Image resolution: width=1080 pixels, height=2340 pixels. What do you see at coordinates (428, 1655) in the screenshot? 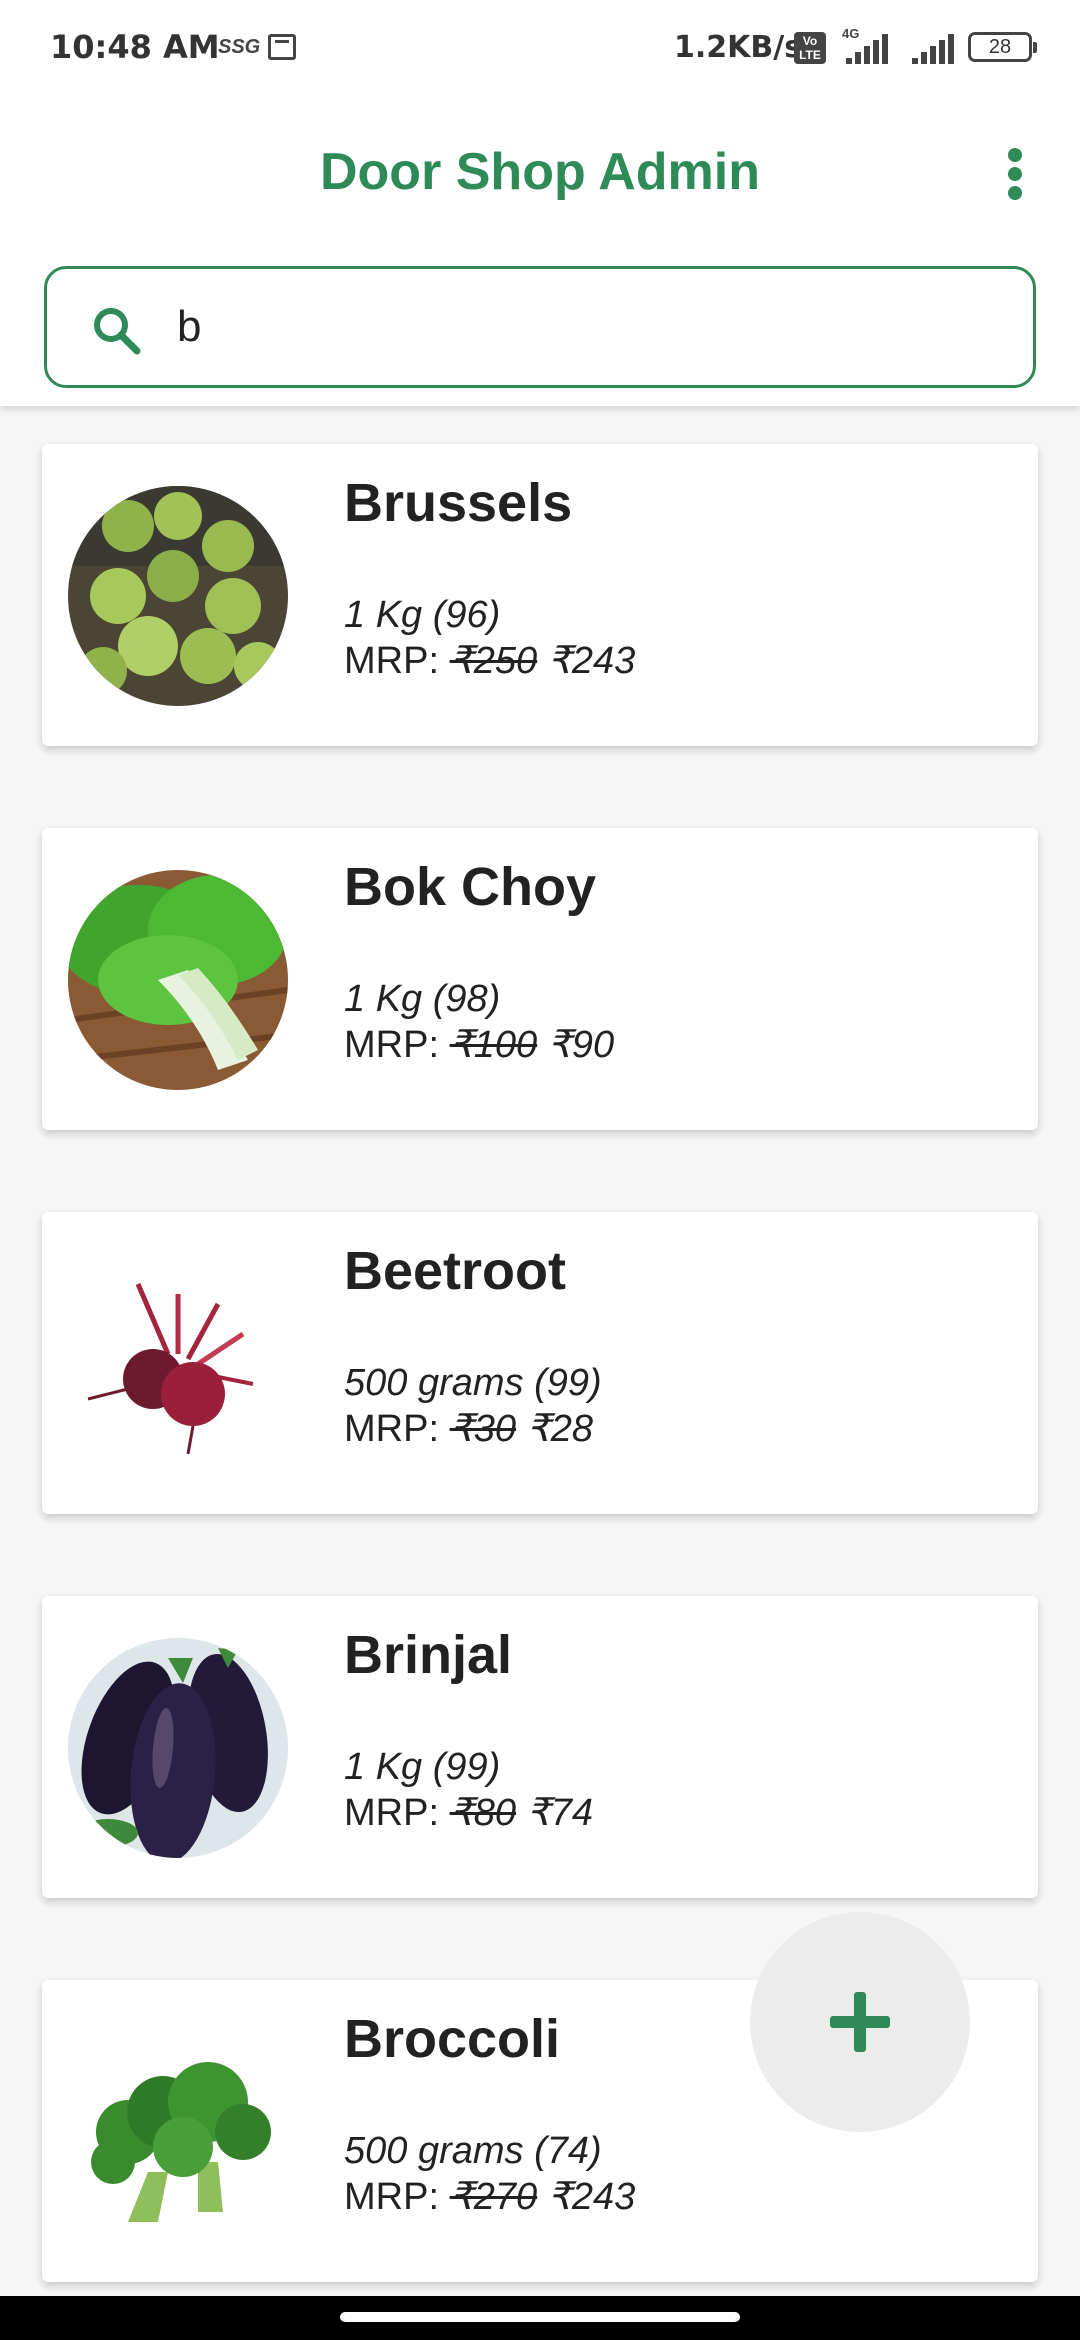
I see `product-name: Brinjal` at bounding box center [428, 1655].